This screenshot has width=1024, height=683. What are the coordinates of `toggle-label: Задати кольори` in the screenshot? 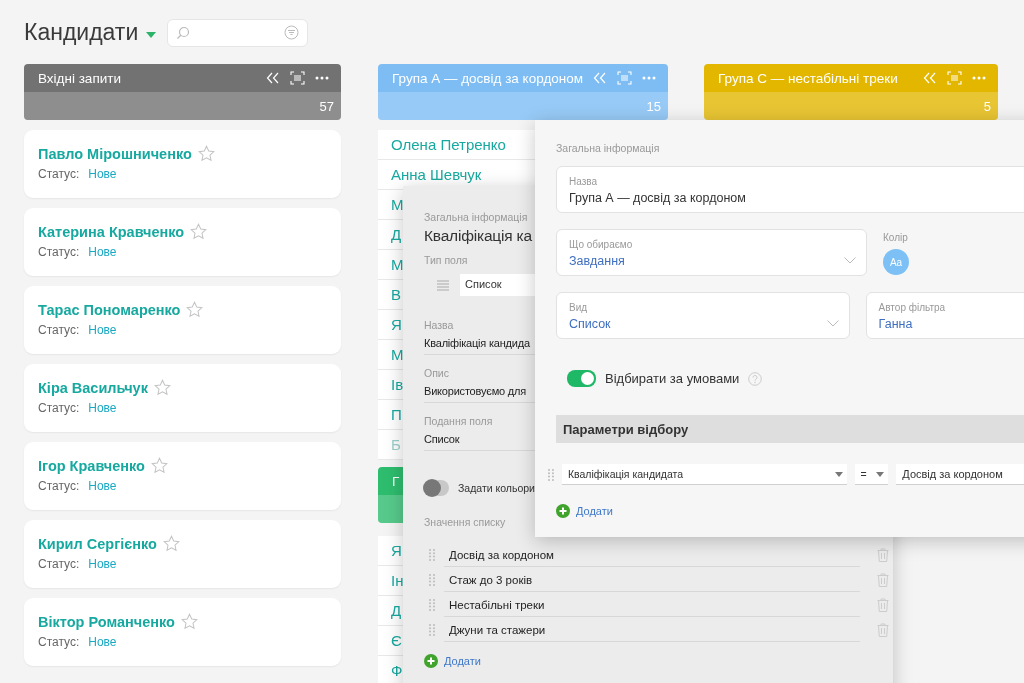 It's located at (496, 488).